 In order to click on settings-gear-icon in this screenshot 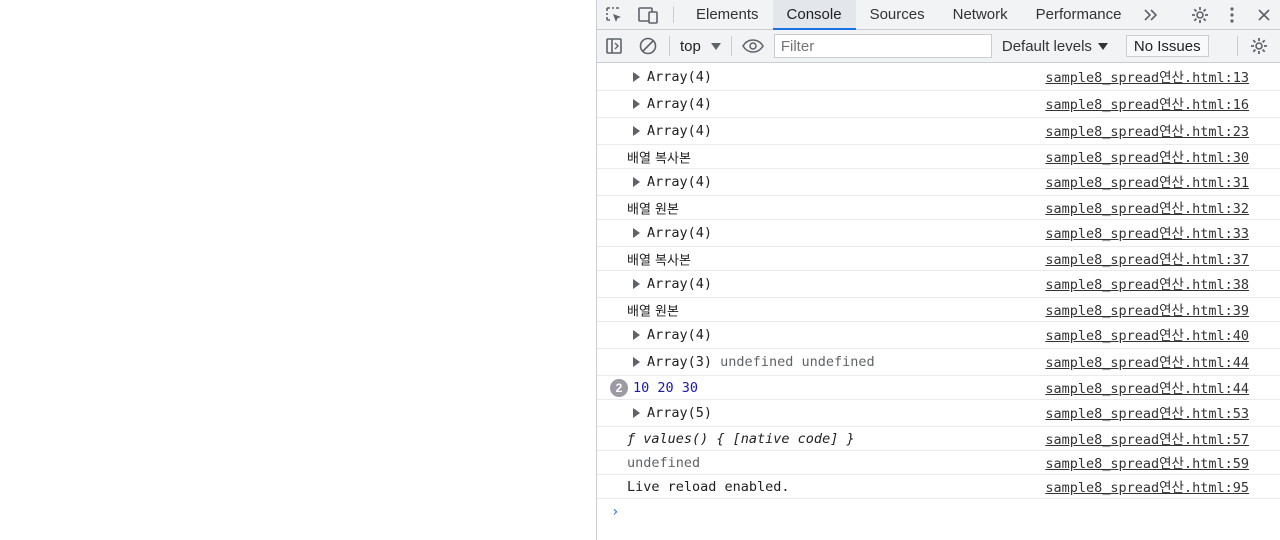, I will do `click(1200, 14)`.